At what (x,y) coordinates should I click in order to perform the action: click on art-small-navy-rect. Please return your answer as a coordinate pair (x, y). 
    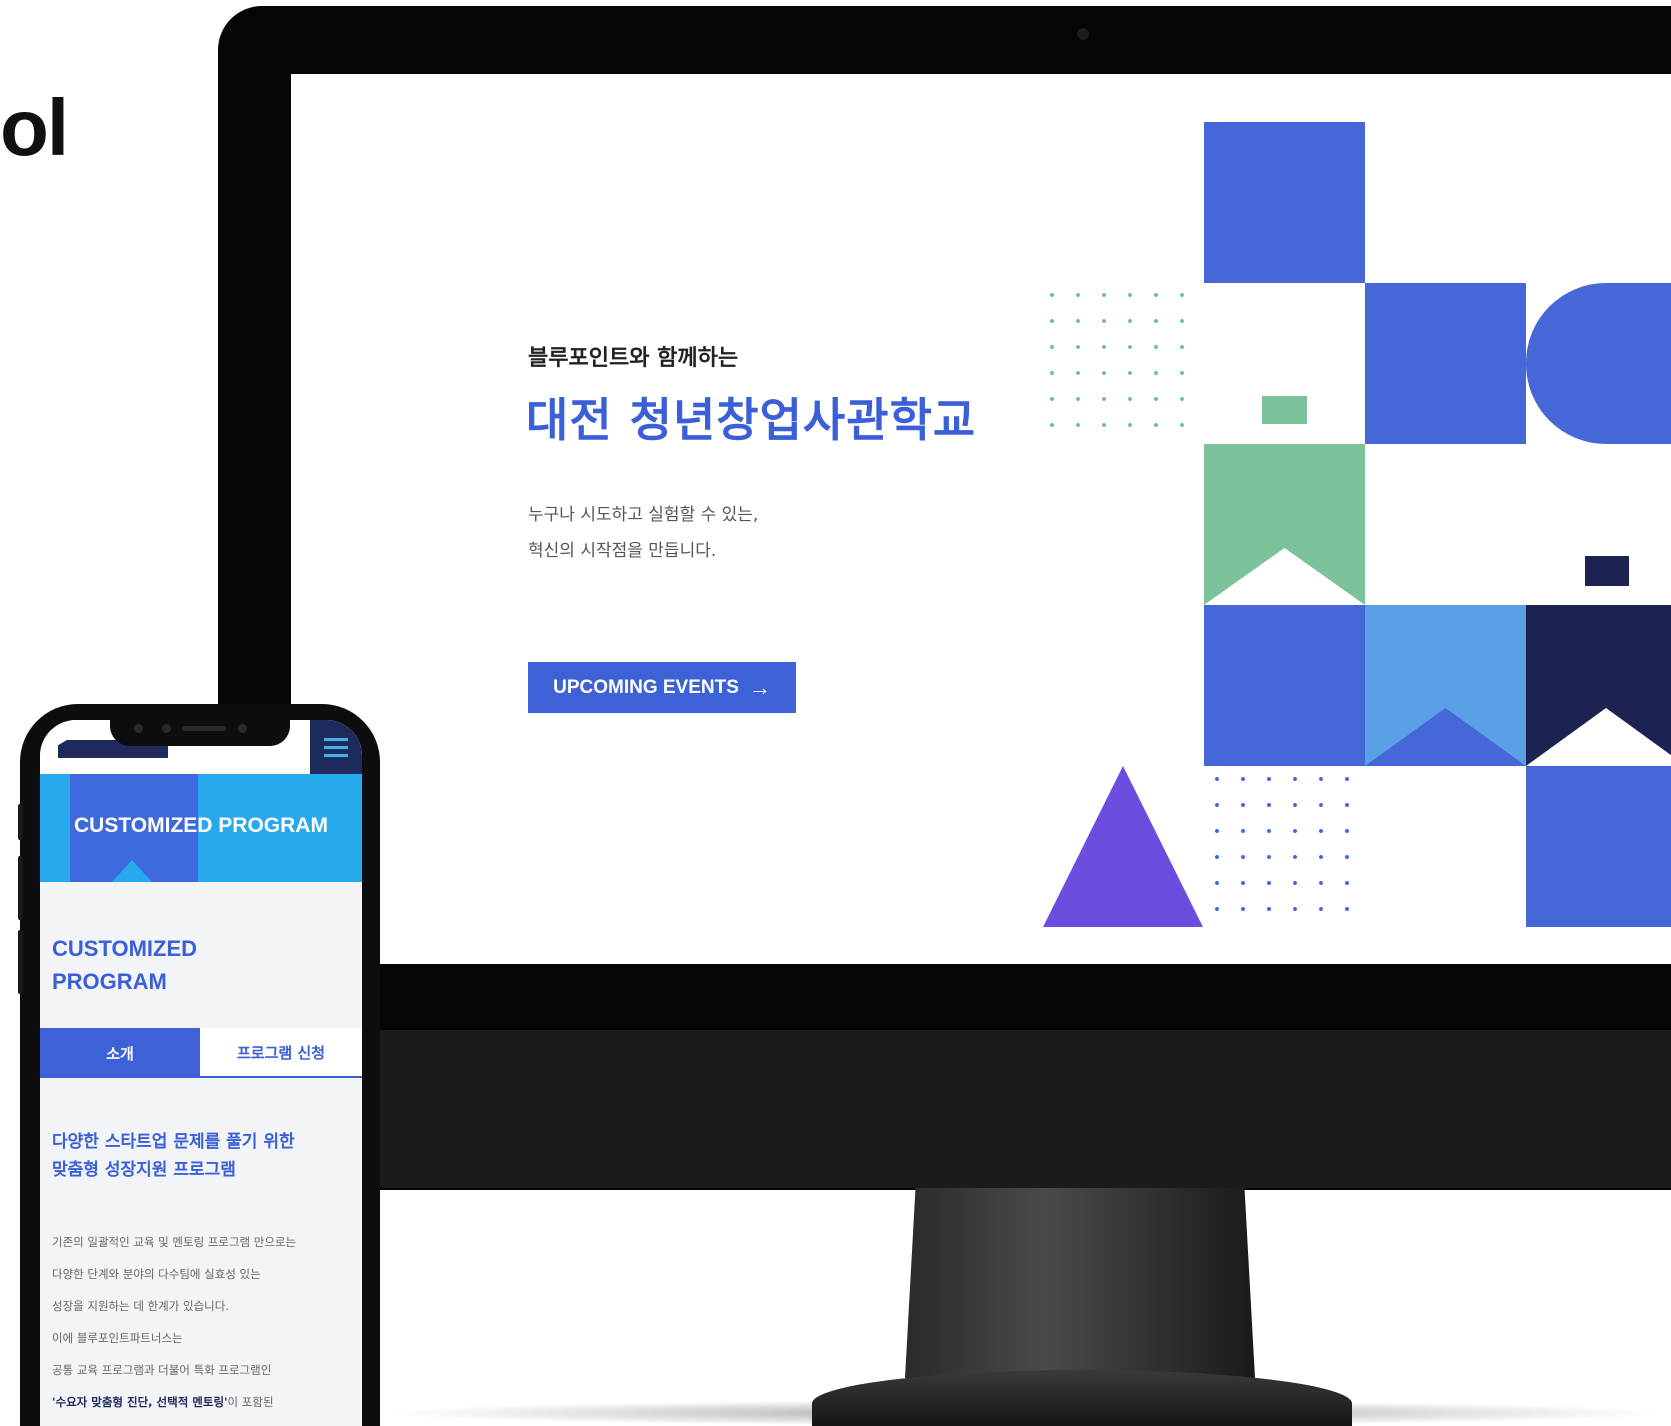
    Looking at the image, I should click on (1607, 571).